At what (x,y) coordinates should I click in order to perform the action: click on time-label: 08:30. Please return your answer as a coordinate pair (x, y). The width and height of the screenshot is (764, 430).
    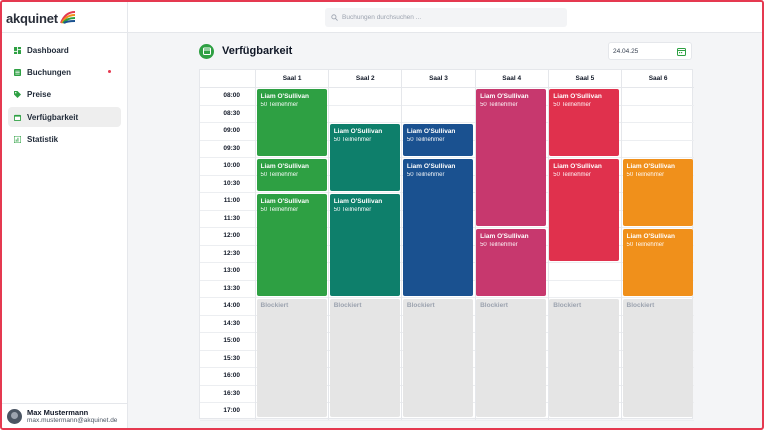
    Looking at the image, I should click on (231, 113).